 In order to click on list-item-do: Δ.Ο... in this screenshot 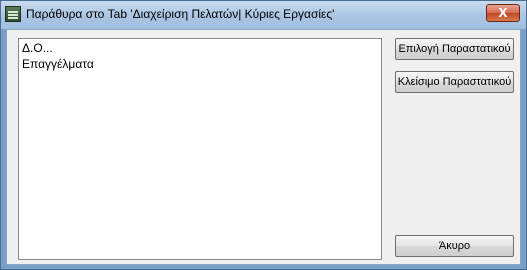, I will do `click(200, 49)`.